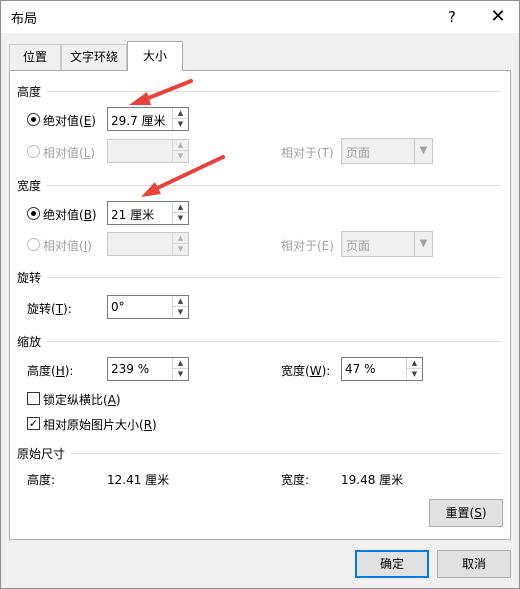  I want to click on scale-height-value: 239 %, so click(130, 369).